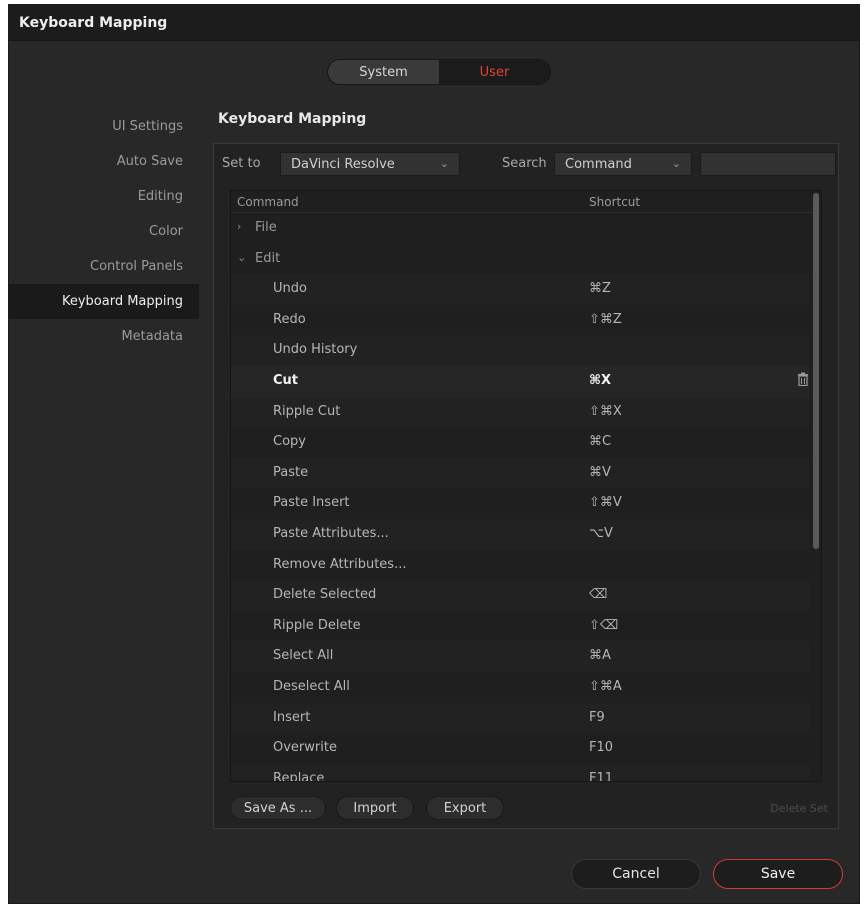 The image size is (868, 909). Describe the element at coordinates (601, 747) in the screenshot. I see `shortcut-value: F10` at that location.